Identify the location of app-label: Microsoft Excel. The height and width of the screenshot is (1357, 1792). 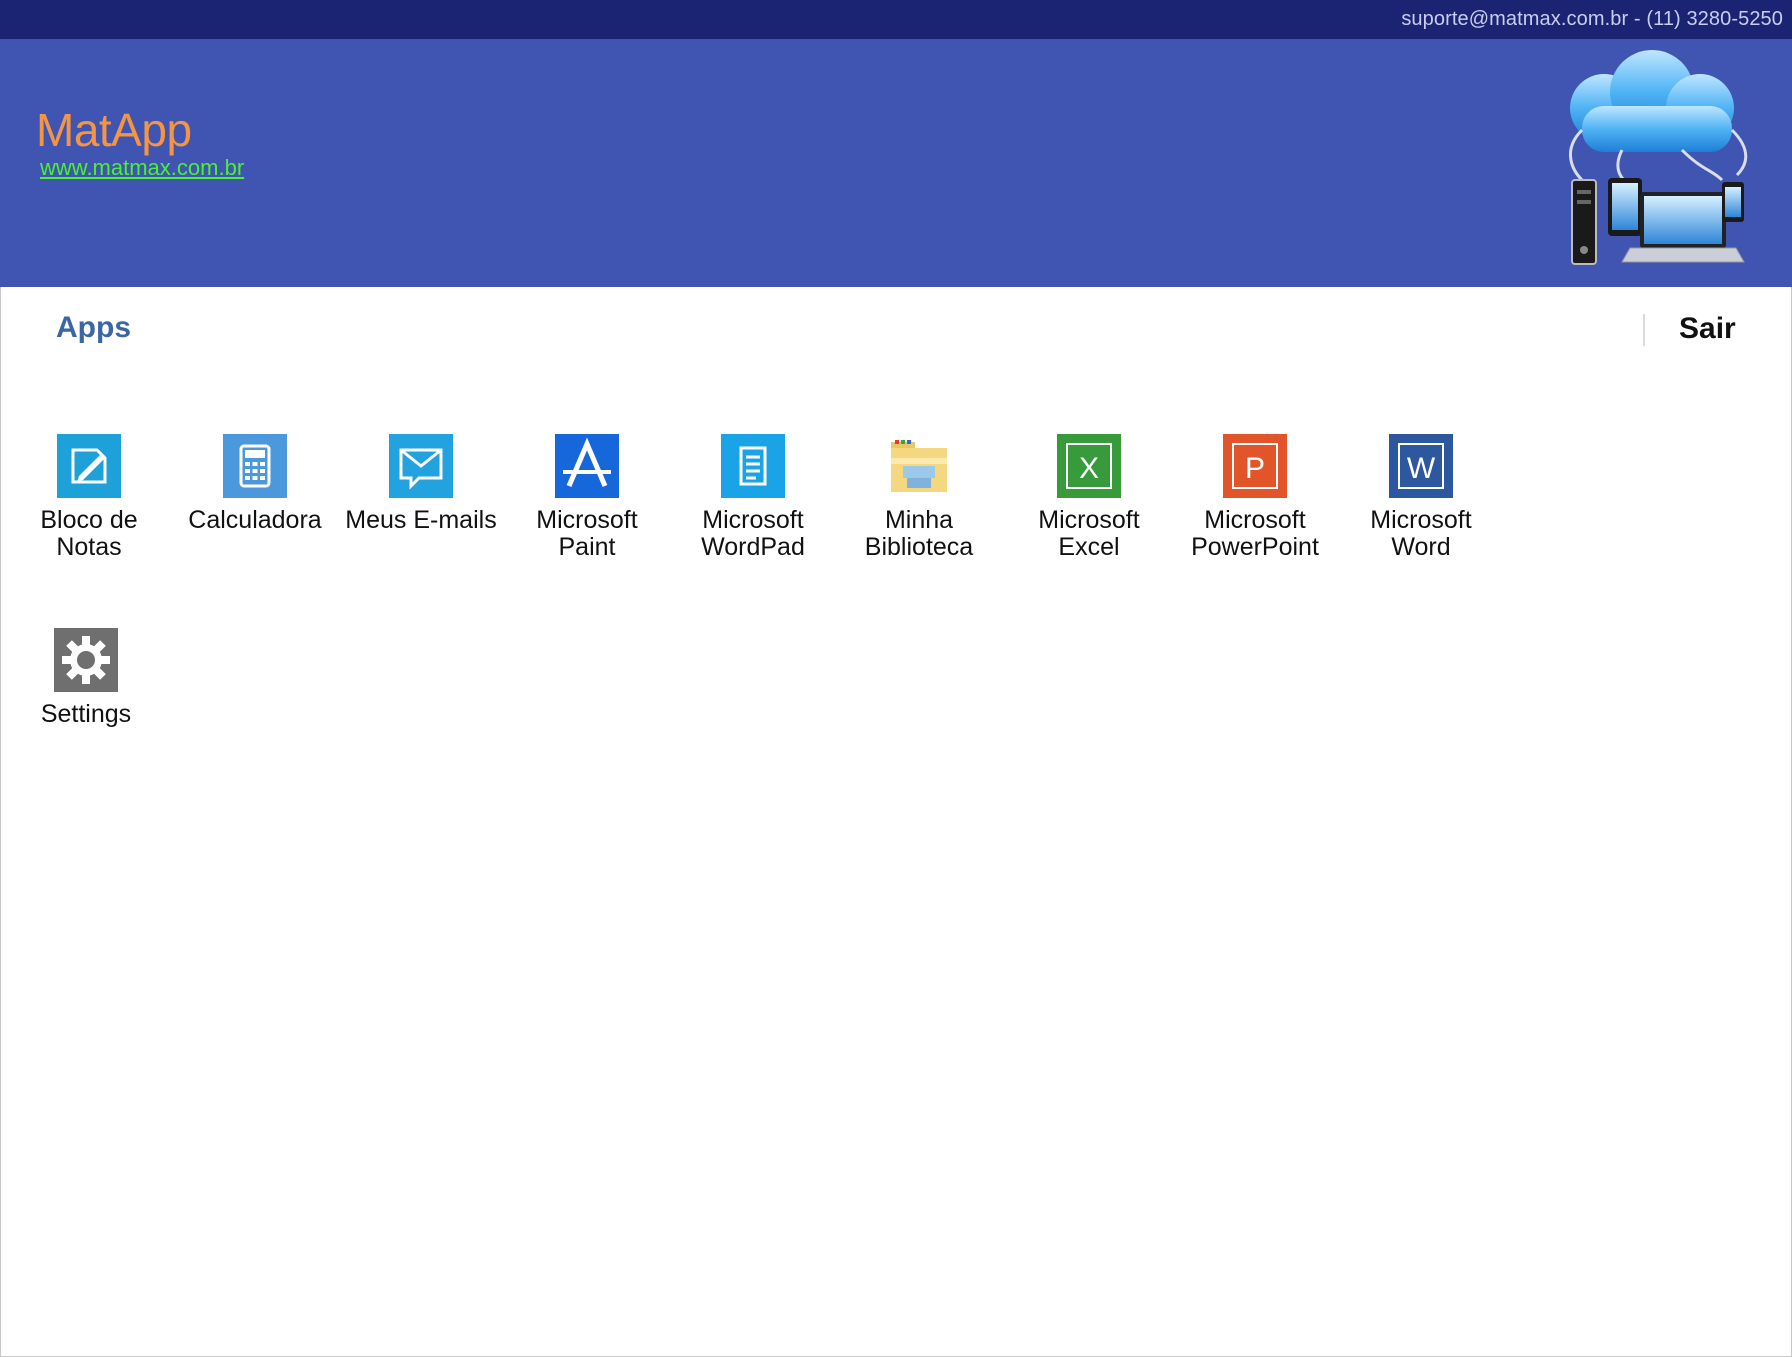
(1089, 533).